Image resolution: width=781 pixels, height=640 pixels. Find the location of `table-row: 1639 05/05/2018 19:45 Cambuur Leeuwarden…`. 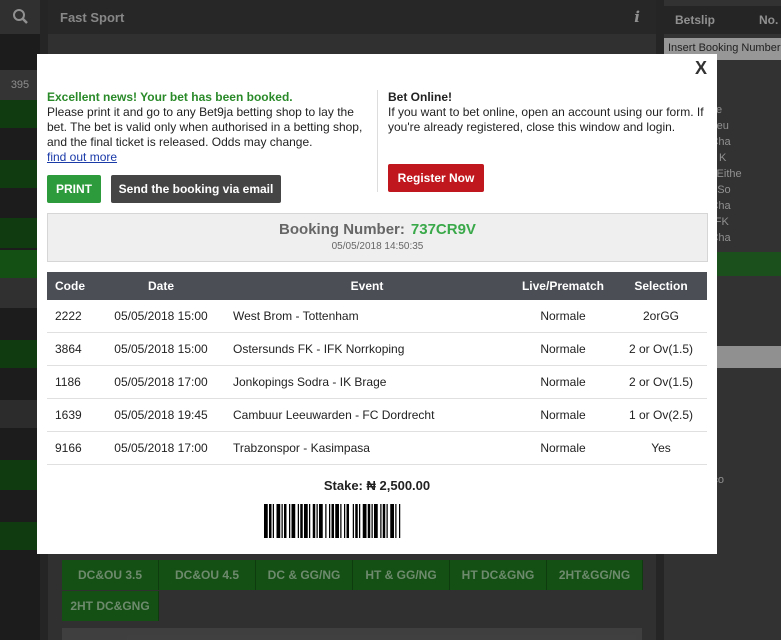

table-row: 1639 05/05/2018 19:45 Cambuur Leeuwarden… is located at coordinates (377, 415).